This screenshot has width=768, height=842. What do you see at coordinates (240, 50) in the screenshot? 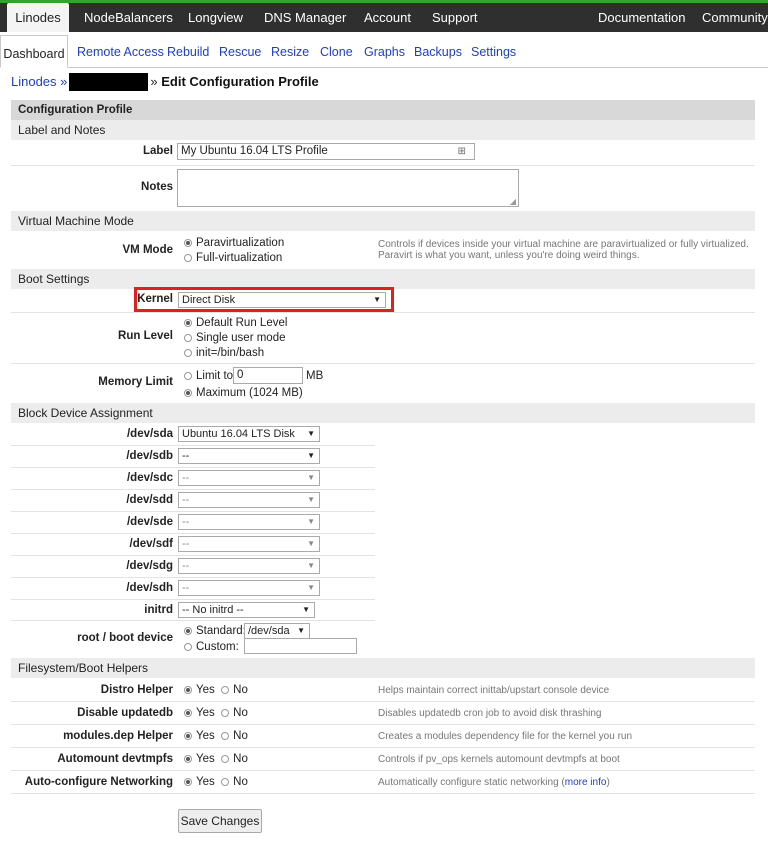
I see `subtab-rescue: Rescue` at bounding box center [240, 50].